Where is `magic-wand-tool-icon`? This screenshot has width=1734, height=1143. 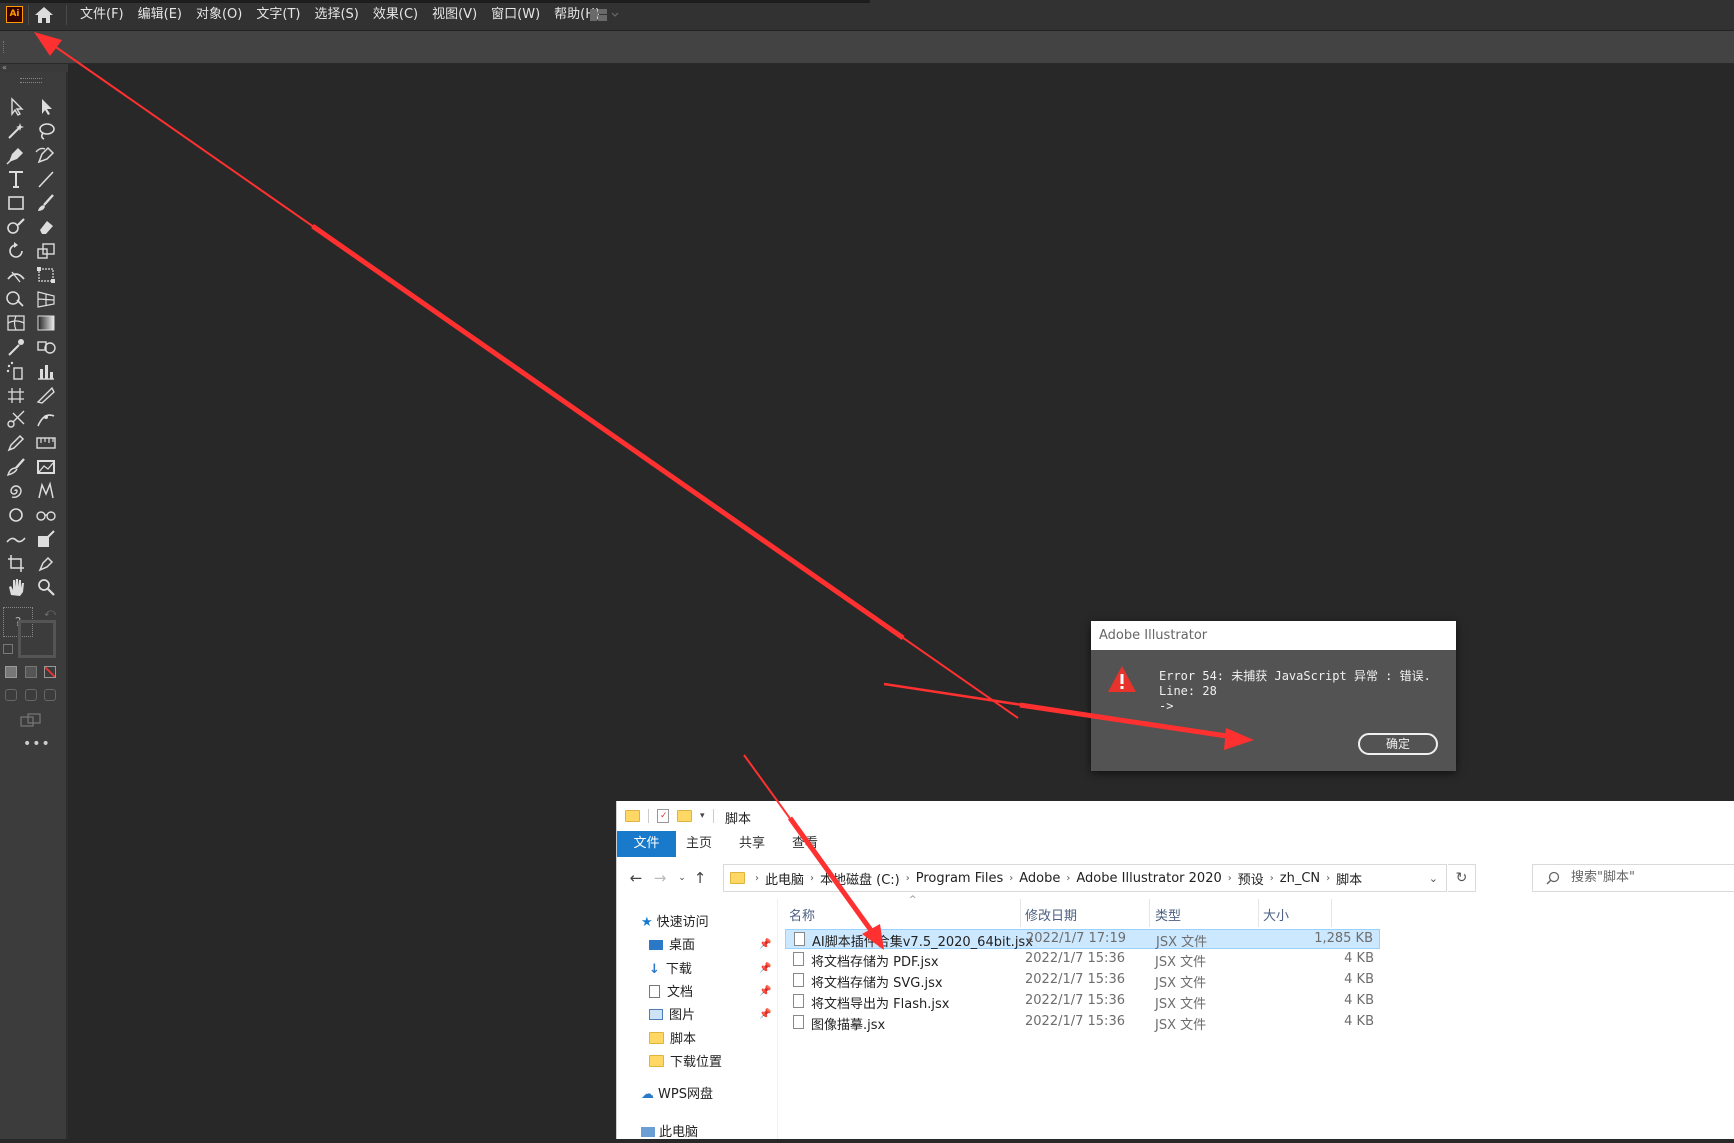 magic-wand-tool-icon is located at coordinates (16, 131).